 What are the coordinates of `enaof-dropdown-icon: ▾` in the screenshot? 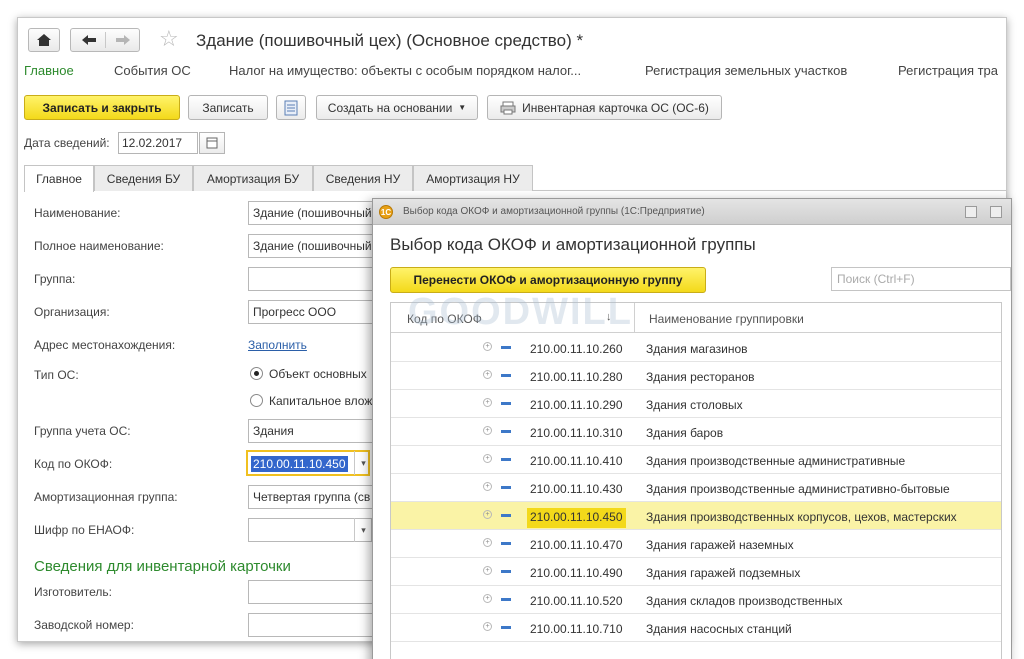 It's located at (363, 530).